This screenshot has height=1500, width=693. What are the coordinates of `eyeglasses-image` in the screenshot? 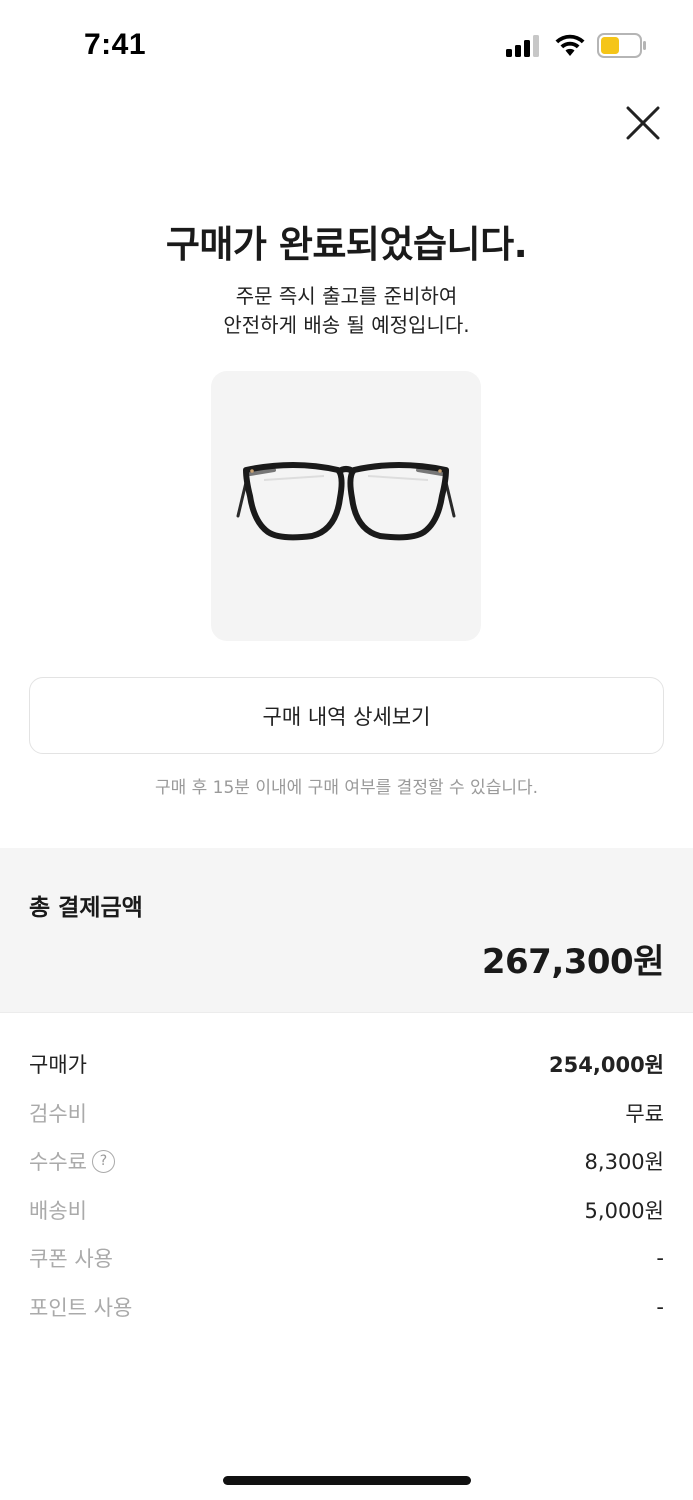 It's located at (346, 501).